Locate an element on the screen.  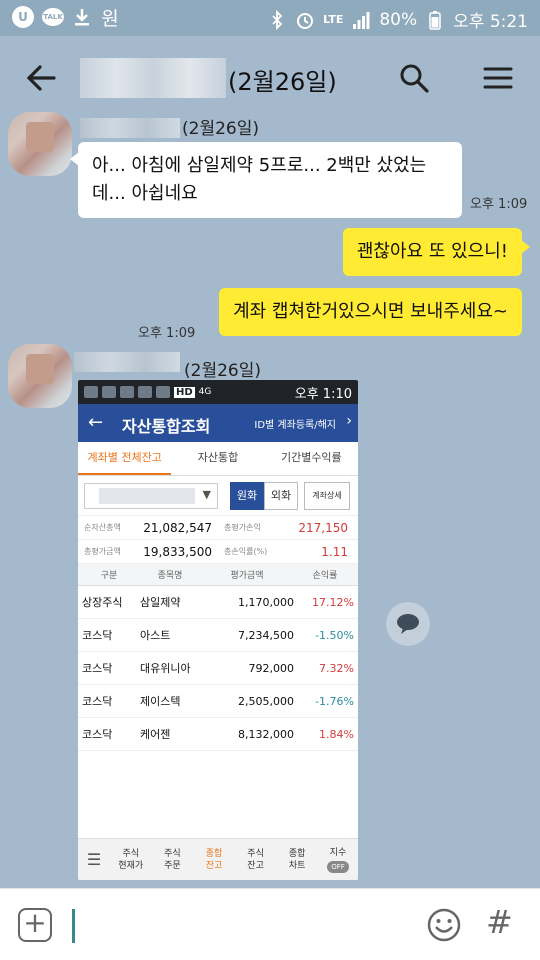
holding-value: 1,170,000 is located at coordinates (266, 602).